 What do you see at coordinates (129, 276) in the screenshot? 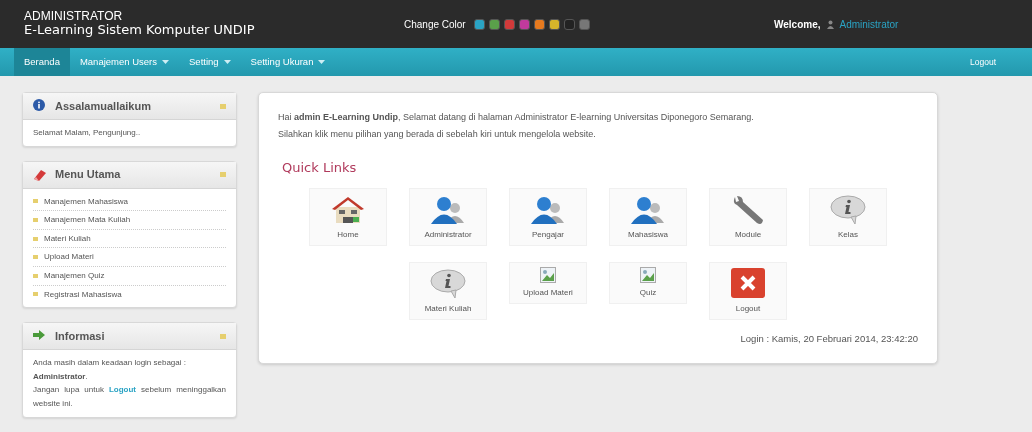
I see `menu-item: Manajemen Quiz` at bounding box center [129, 276].